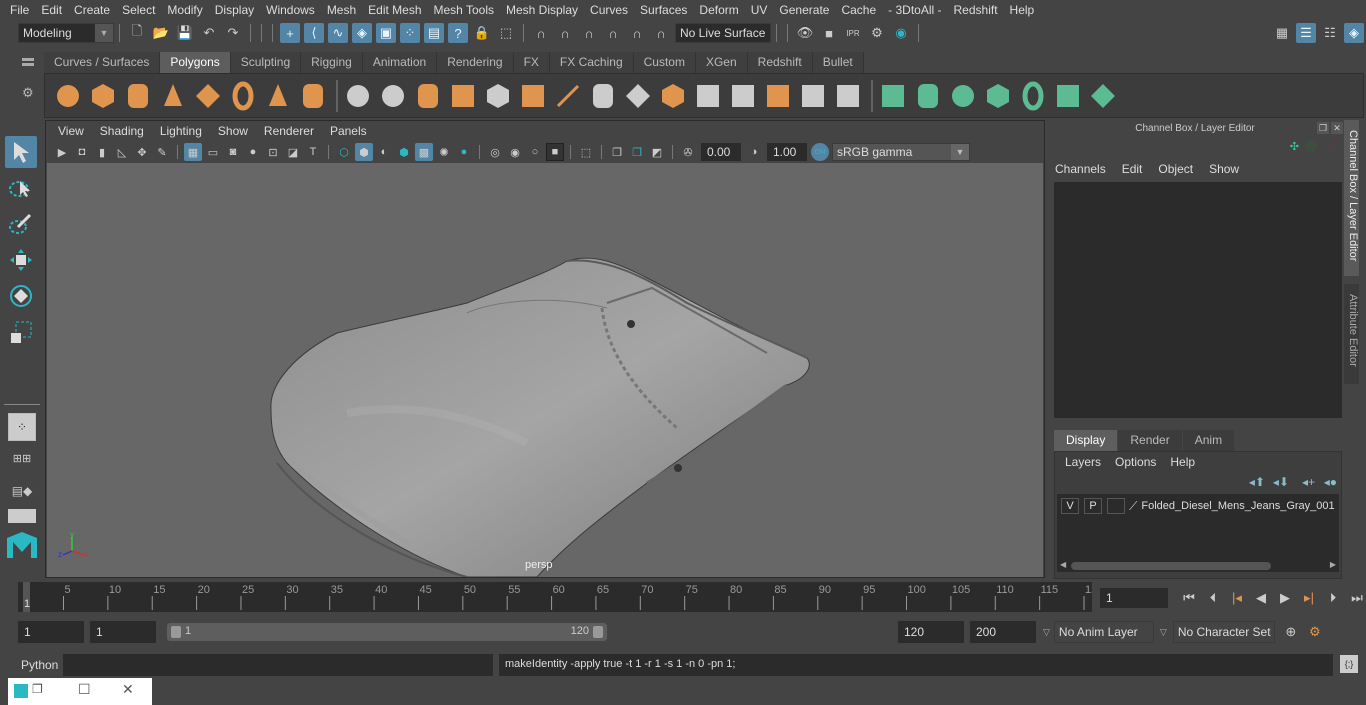  Describe the element at coordinates (743, 95) in the screenshot. I see `offset-edge-loop-icon` at that location.